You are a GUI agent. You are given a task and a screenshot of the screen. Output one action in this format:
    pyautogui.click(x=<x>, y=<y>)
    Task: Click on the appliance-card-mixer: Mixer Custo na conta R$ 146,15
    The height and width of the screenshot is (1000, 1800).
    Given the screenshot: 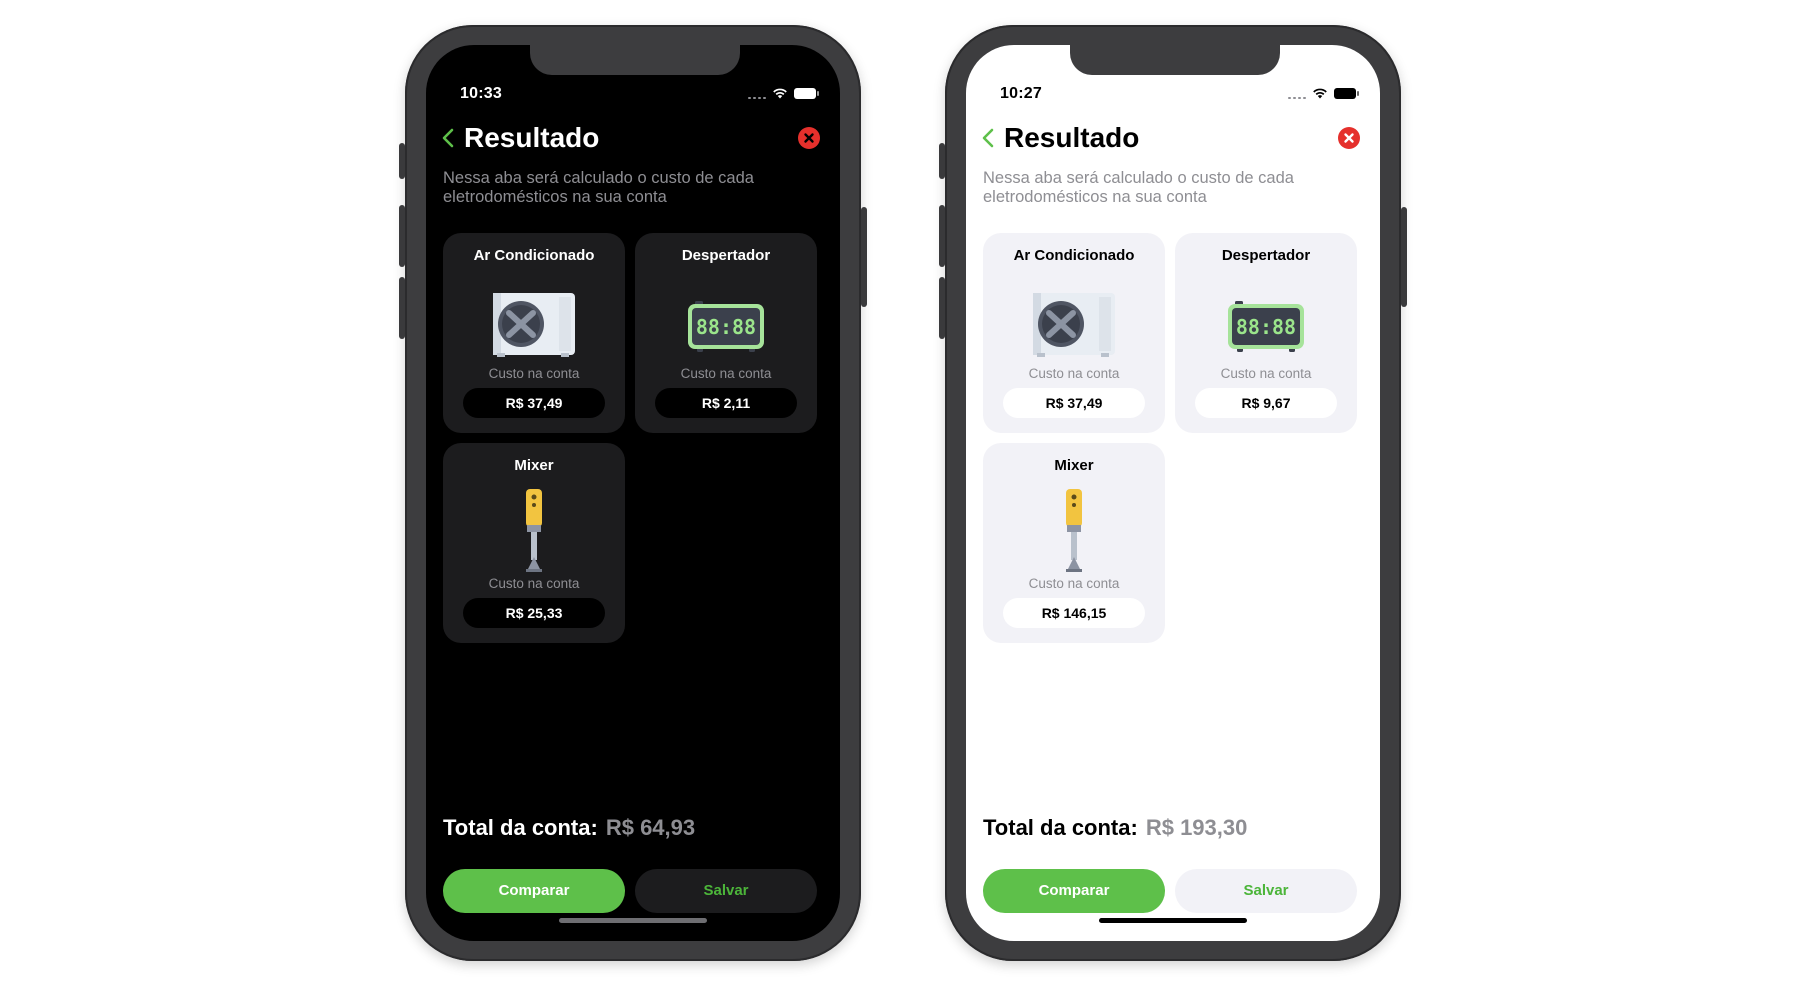 What is the action you would take?
    pyautogui.click(x=1074, y=543)
    